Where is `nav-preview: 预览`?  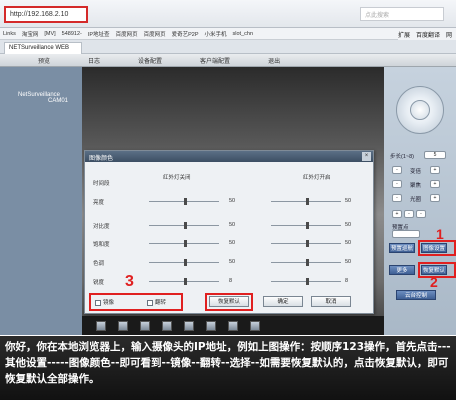
nav-preview: 预览 is located at coordinates (44, 60).